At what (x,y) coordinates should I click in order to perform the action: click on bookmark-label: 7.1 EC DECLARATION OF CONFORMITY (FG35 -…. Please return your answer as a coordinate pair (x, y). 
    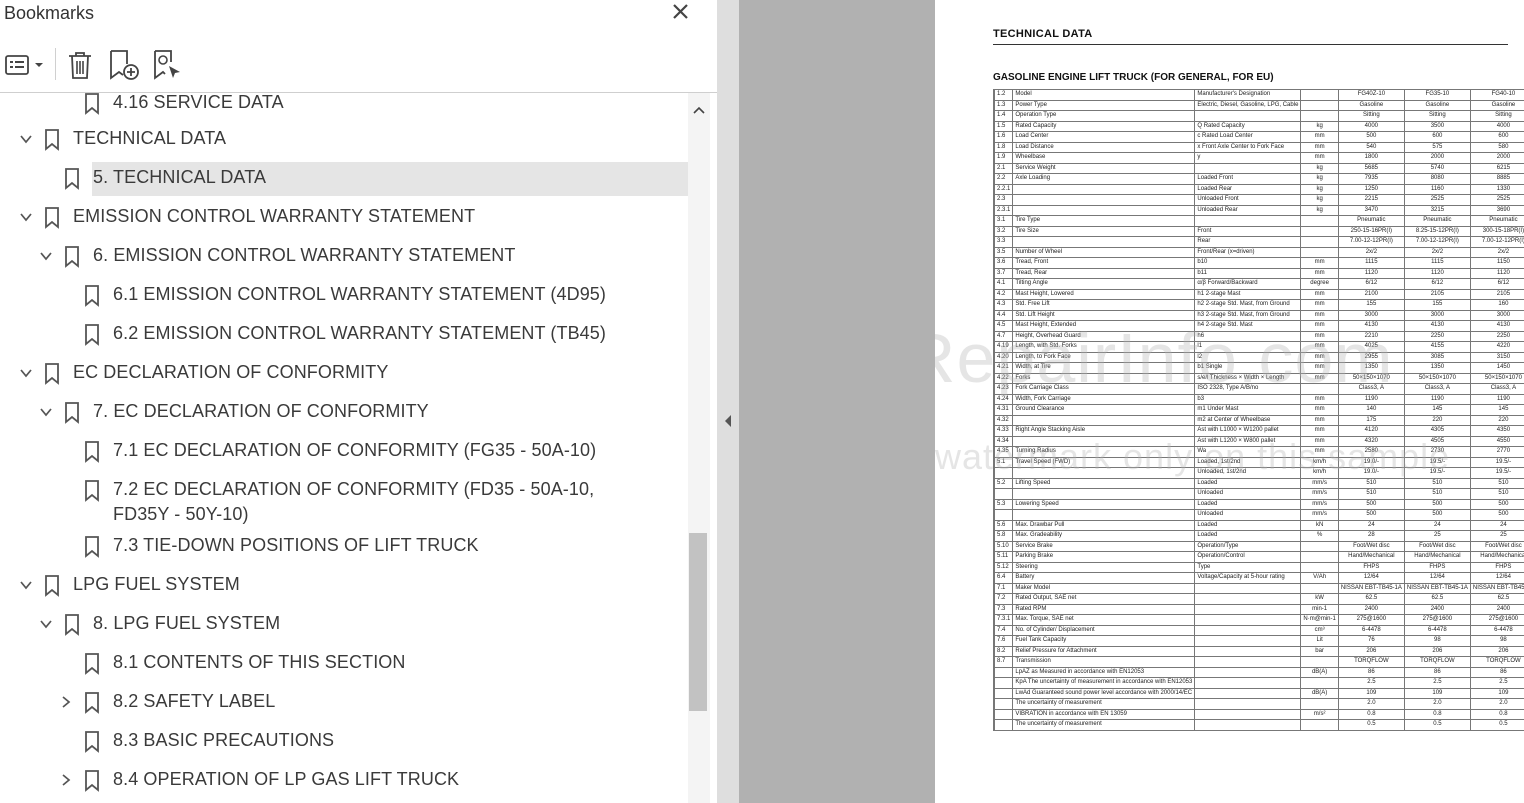
    Looking at the image, I should click on (355, 450).